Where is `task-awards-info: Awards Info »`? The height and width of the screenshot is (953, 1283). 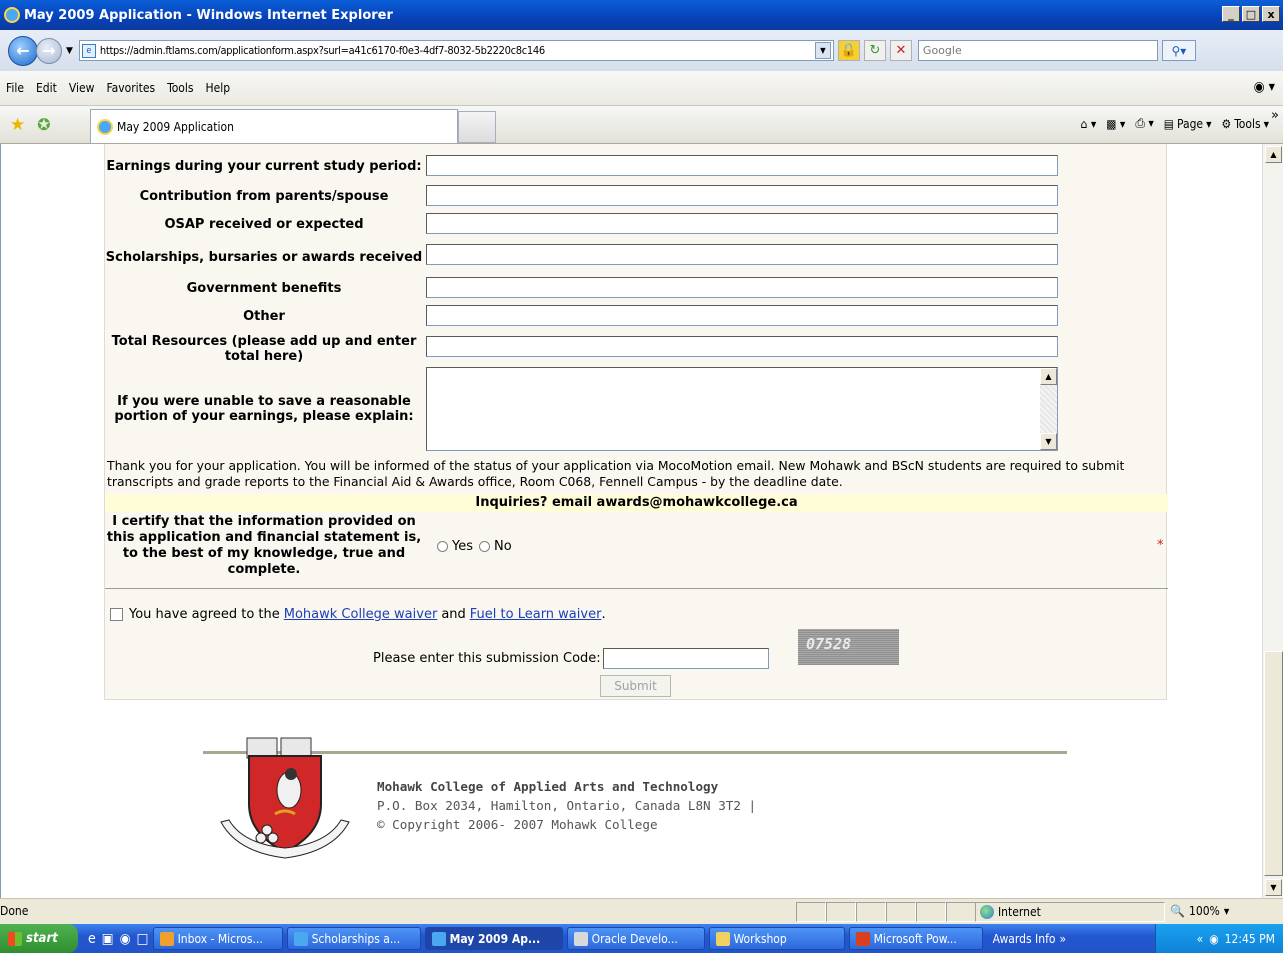
task-awards-info: Awards Info » is located at coordinates (1030, 938).